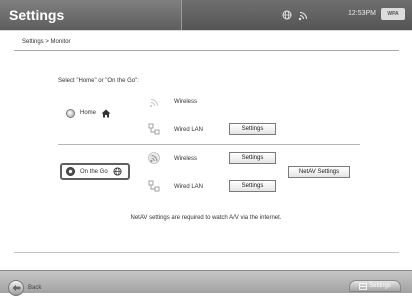 The image size is (412, 296). Describe the element at coordinates (206, 252) in the screenshot. I see `content-bottom-divider` at that location.